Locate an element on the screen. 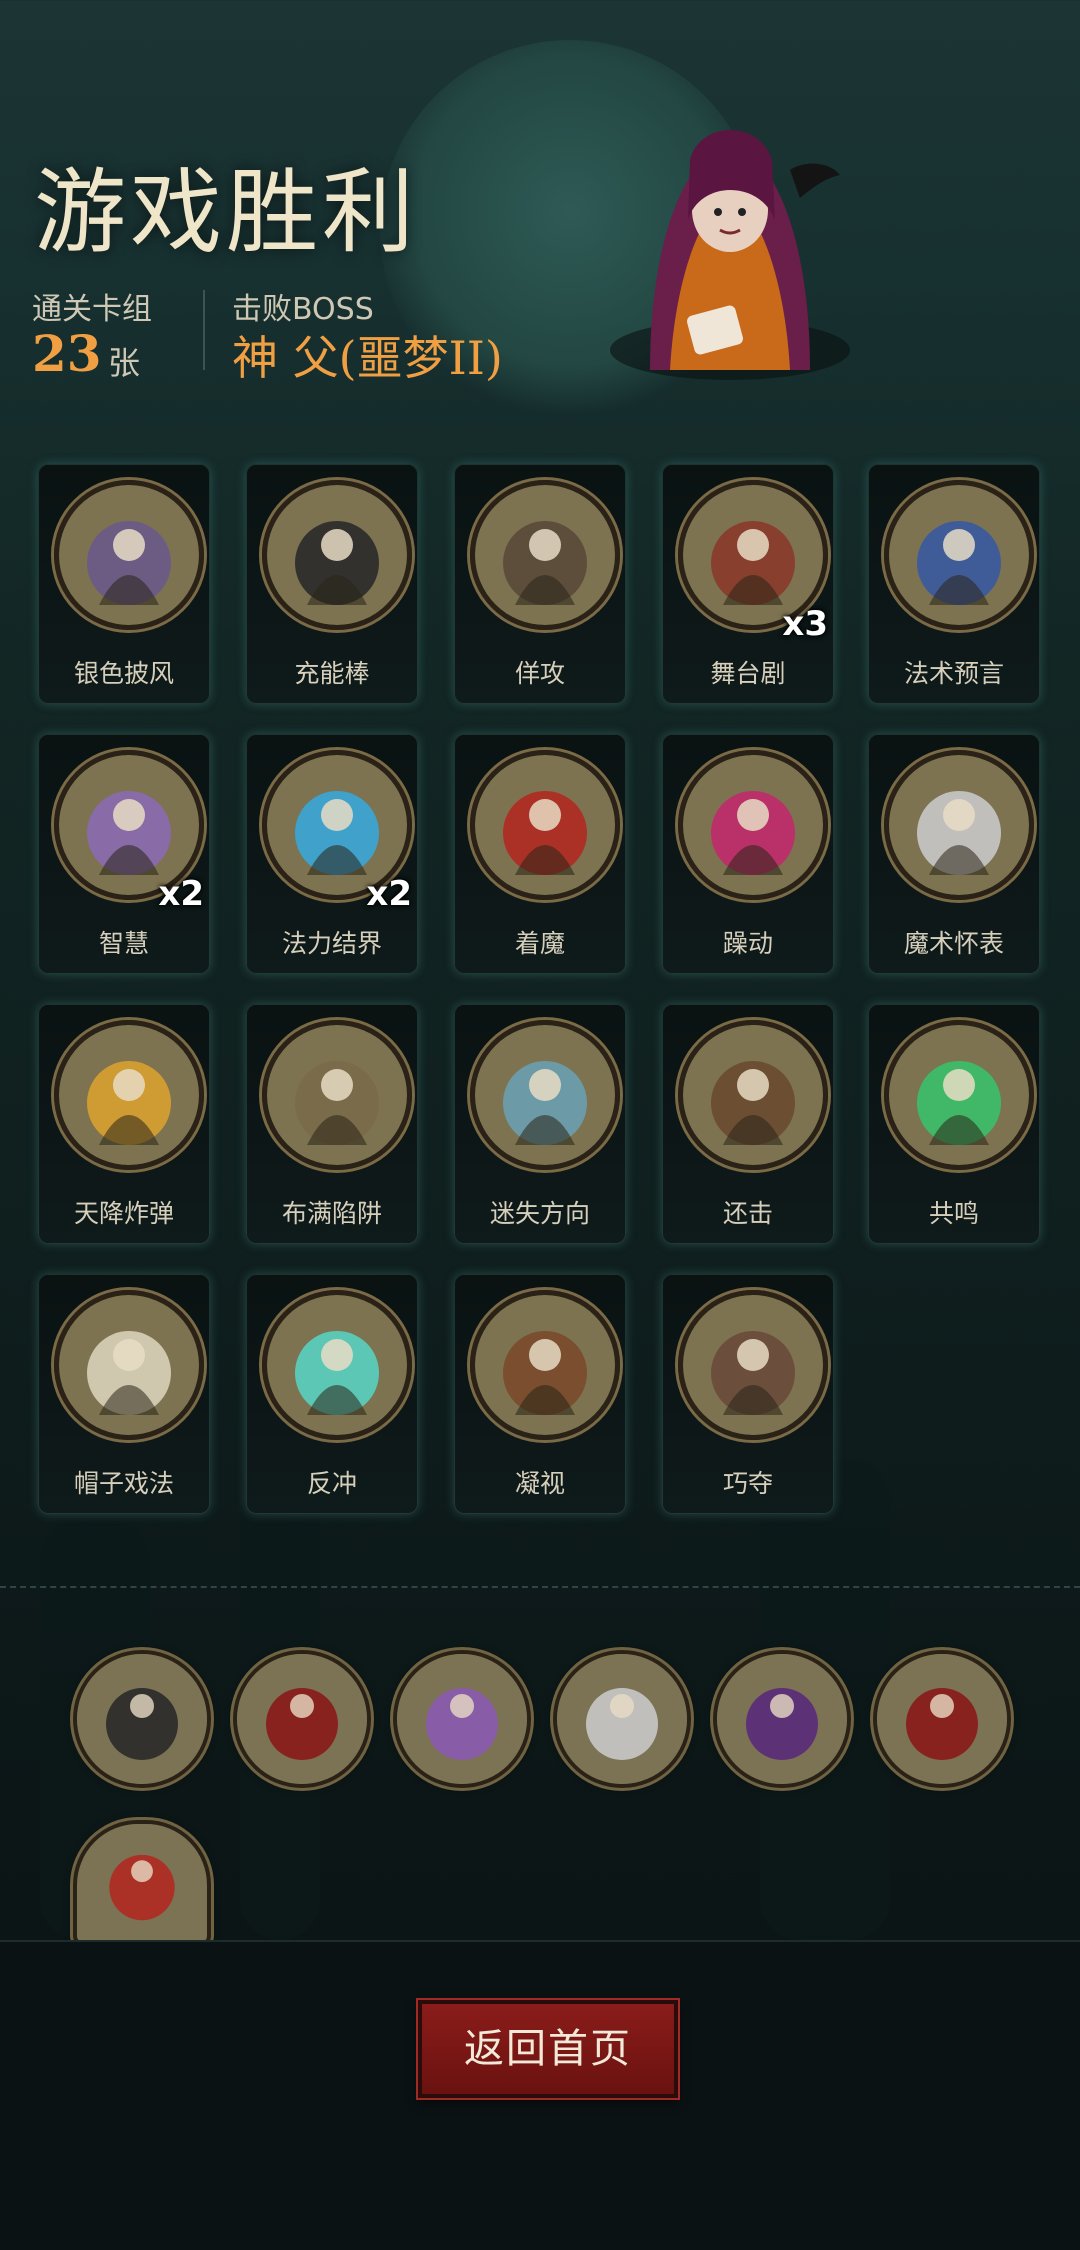 This screenshot has width=1080, height=2250. card-name: 银色披风 is located at coordinates (123, 673).